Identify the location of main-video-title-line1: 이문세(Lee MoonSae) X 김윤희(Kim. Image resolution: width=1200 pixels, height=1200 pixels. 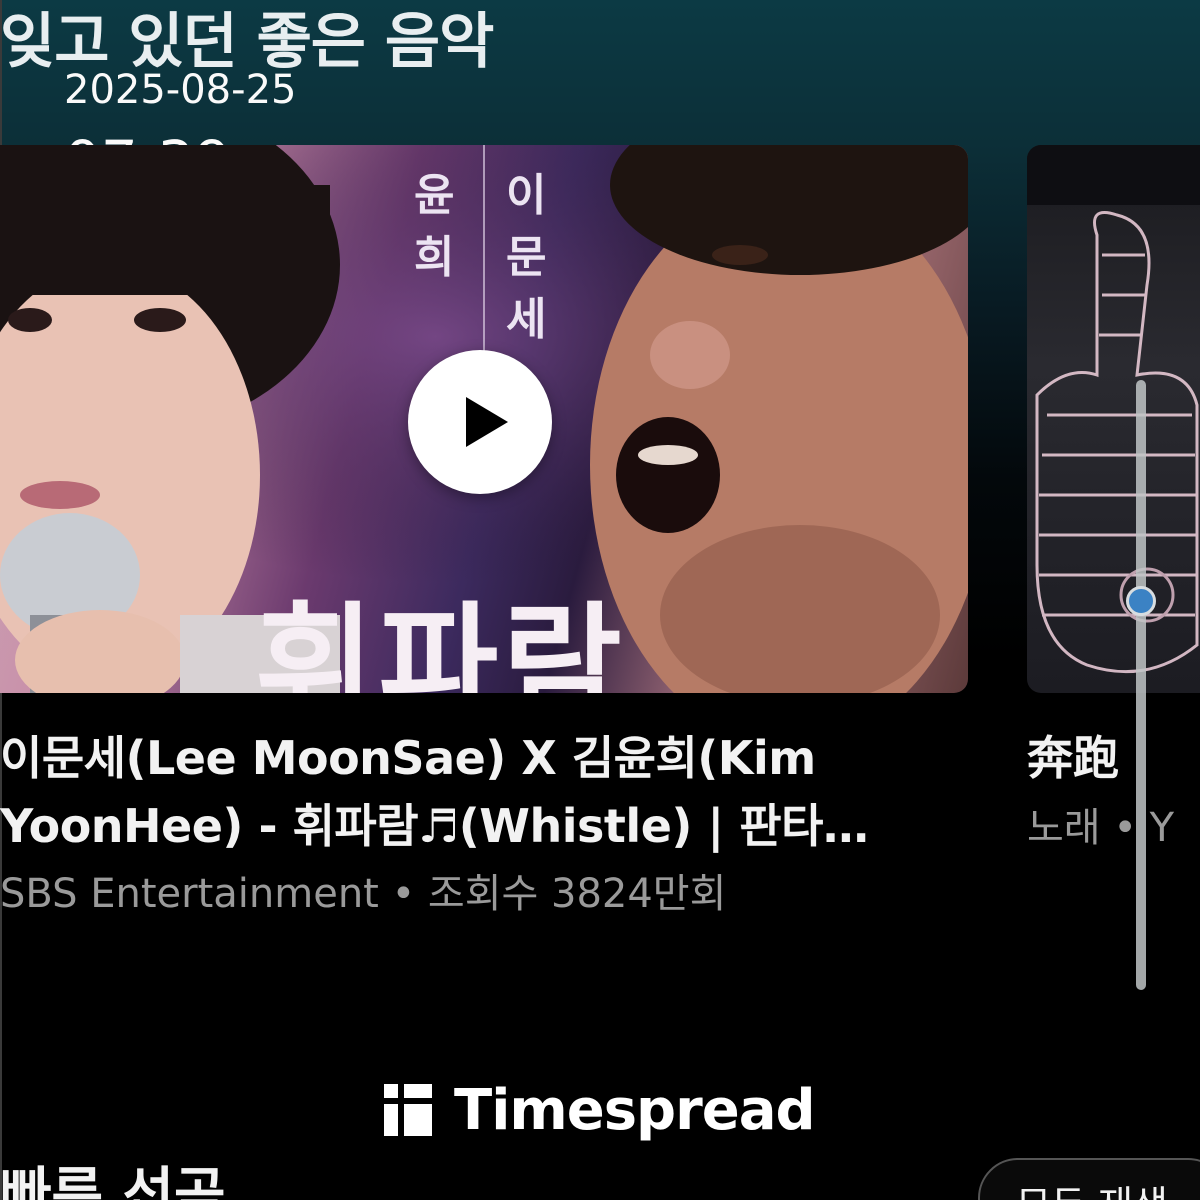
(408, 758).